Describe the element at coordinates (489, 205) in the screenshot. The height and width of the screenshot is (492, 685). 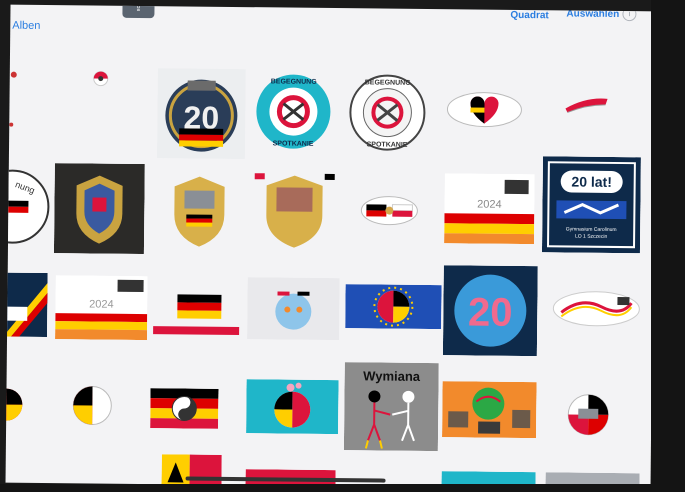
I see `year-label-1: 2024` at that location.